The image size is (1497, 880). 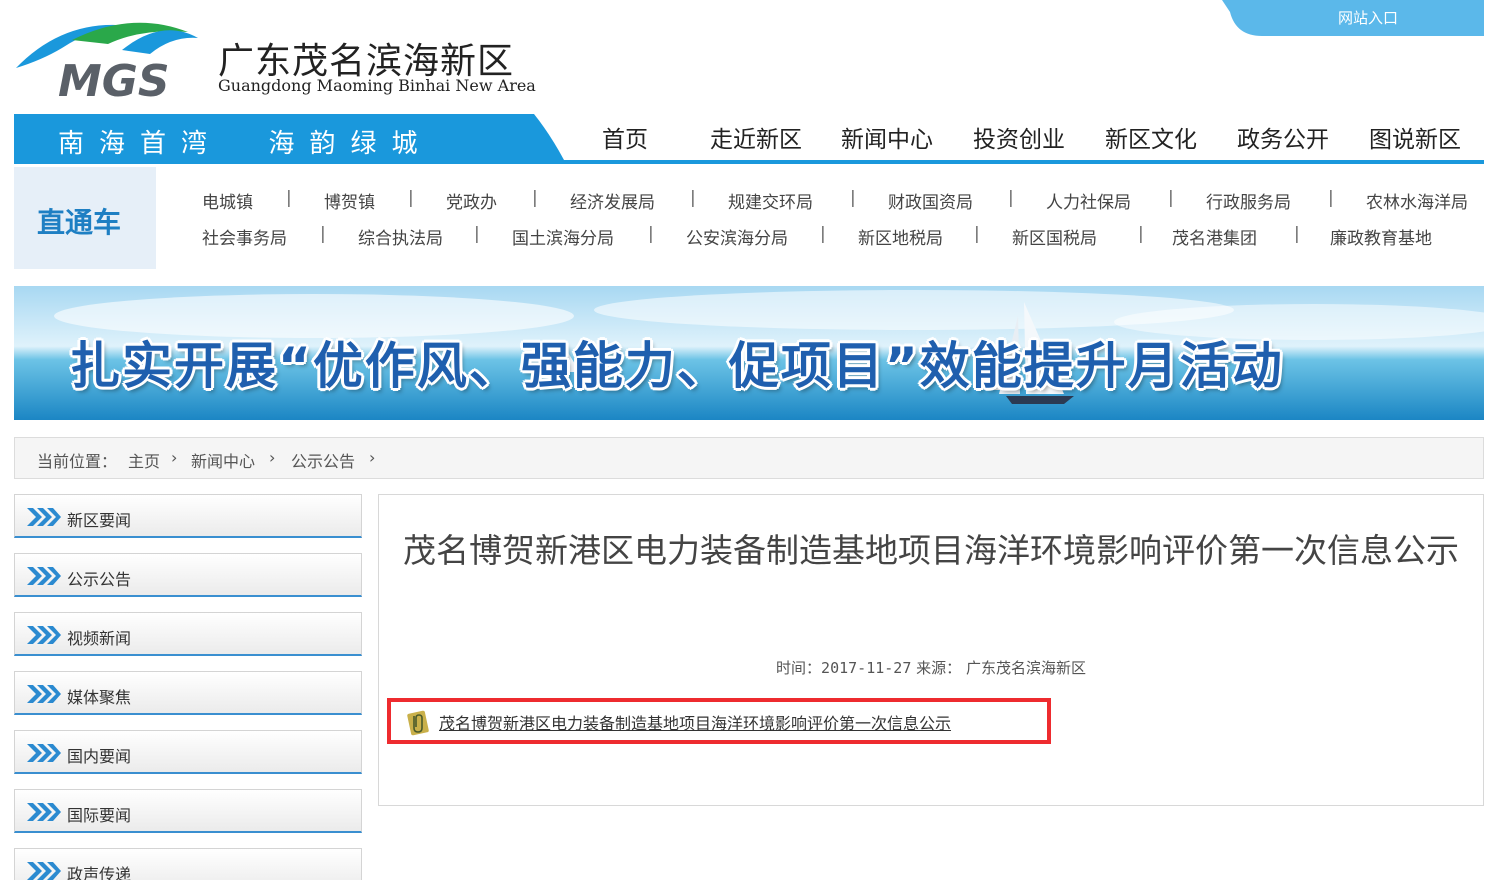 What do you see at coordinates (799, 668) in the screenshot?
I see `time-label: 时间：` at bounding box center [799, 668].